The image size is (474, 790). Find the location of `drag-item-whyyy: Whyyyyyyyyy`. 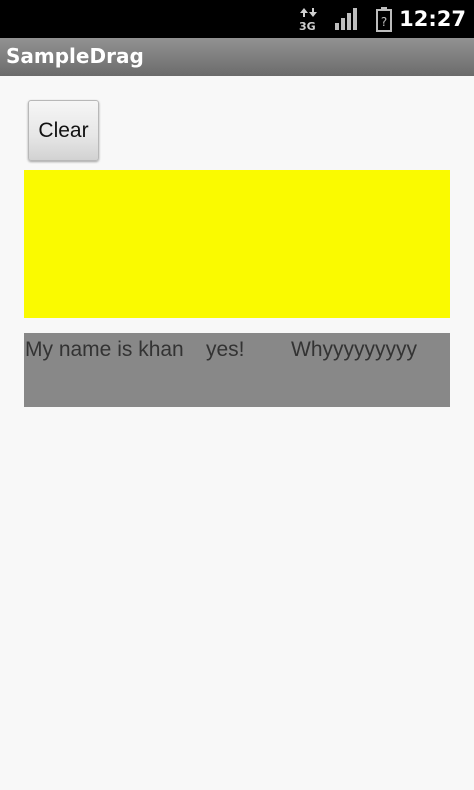

drag-item-whyyy: Whyyyyyyyyy is located at coordinates (354, 350).